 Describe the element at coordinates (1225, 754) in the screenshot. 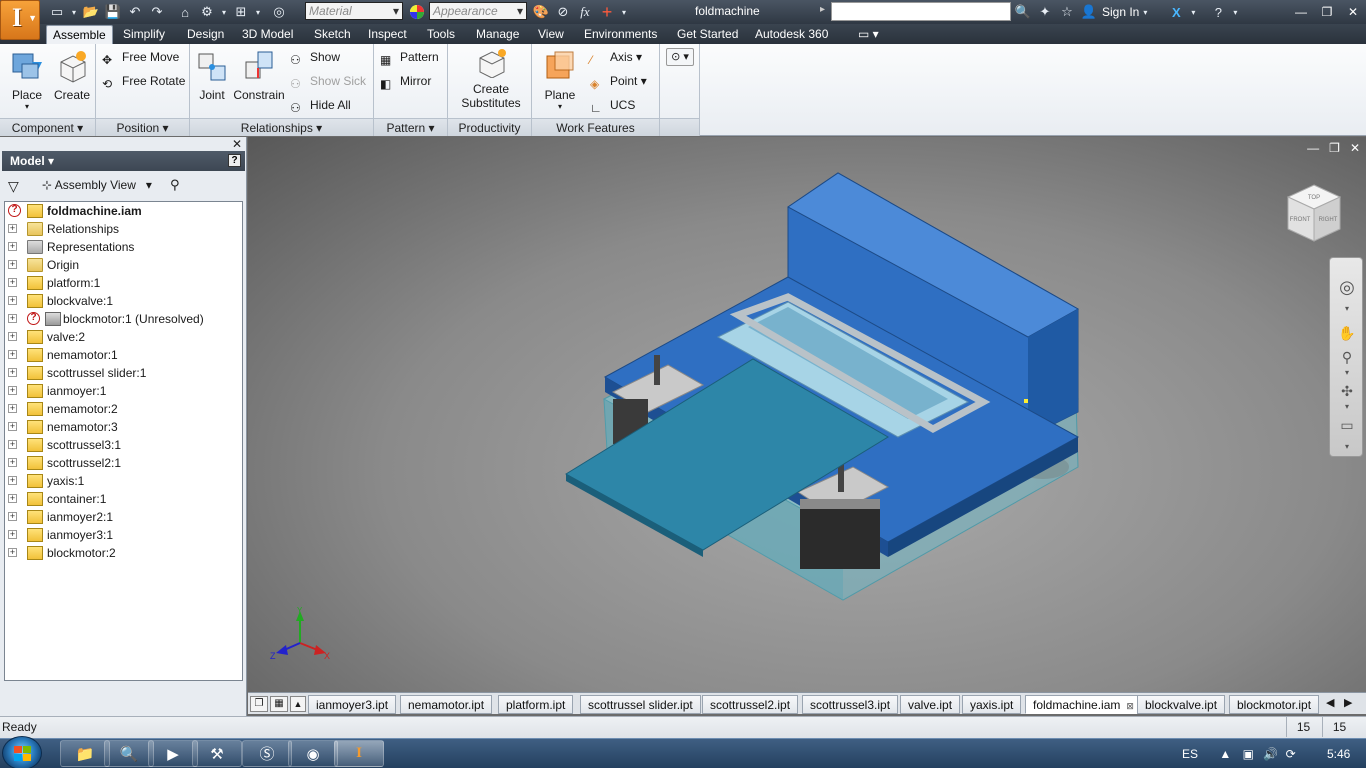

I see `show-hidden-icons-icon: ▲` at that location.